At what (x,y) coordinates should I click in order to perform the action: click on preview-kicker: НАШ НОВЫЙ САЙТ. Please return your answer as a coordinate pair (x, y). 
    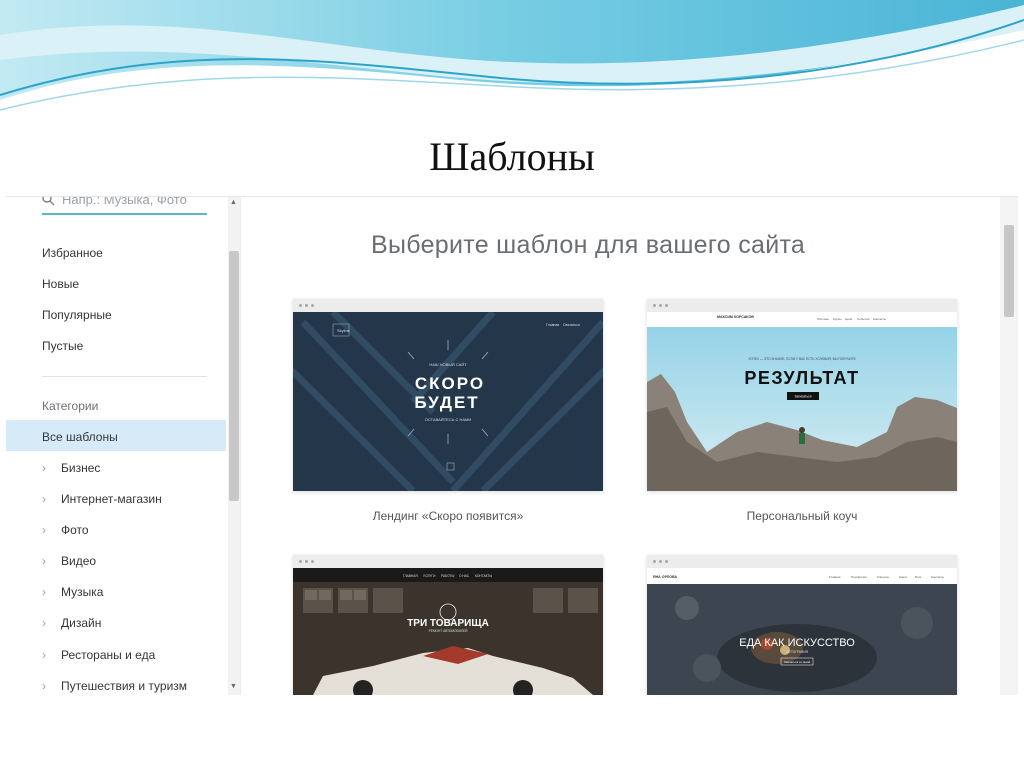
    Looking at the image, I should click on (448, 364).